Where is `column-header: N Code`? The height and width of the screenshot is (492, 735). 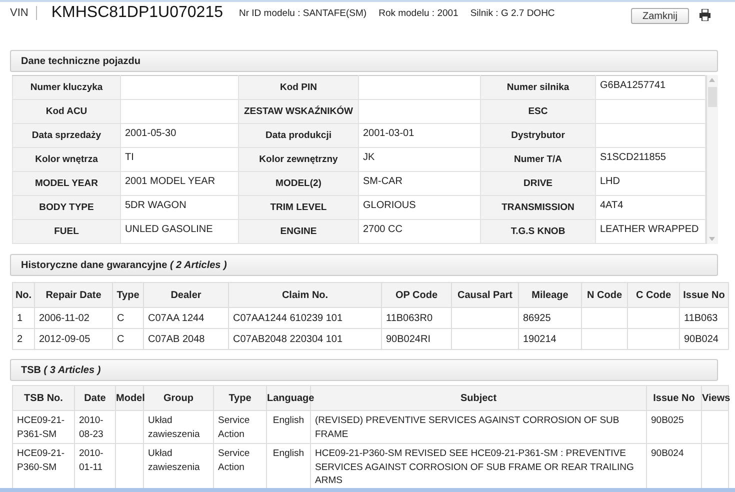 column-header: N Code is located at coordinates (605, 295).